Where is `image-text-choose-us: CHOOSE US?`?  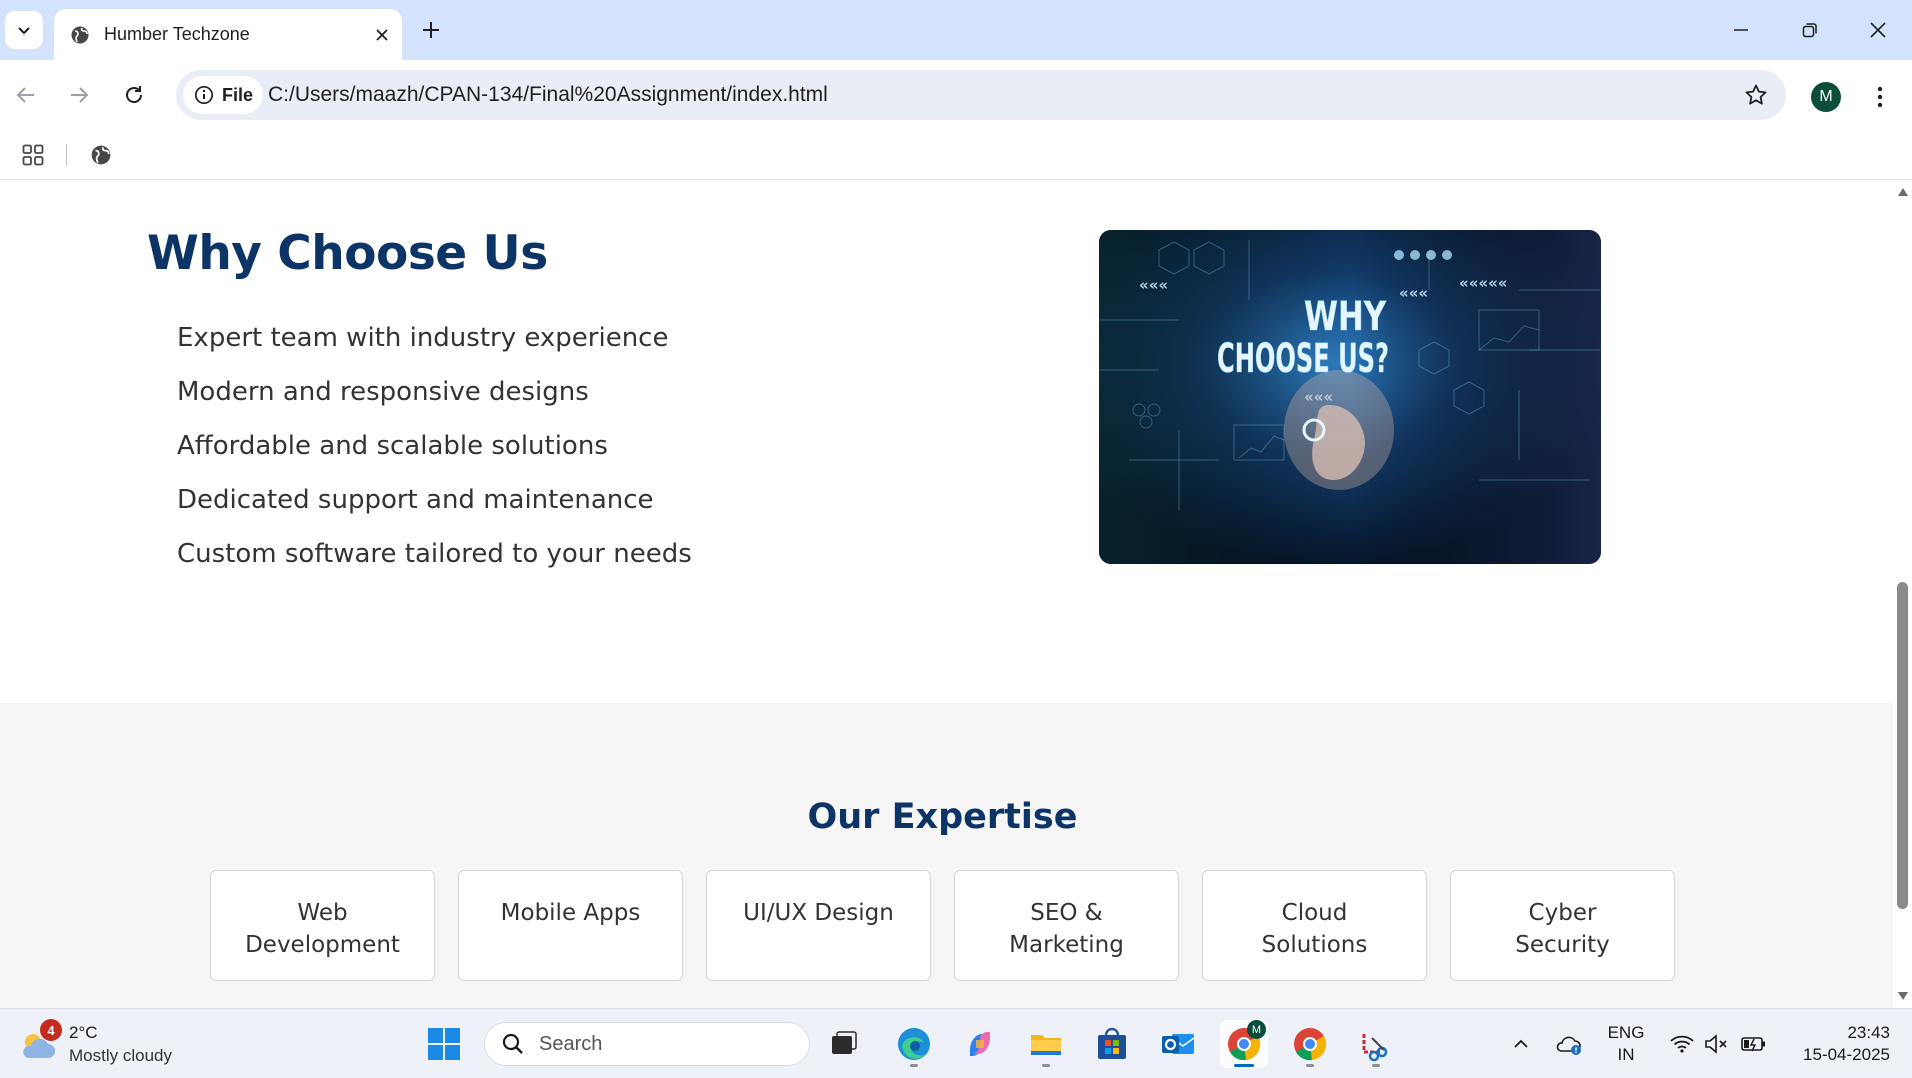 image-text-choose-us: CHOOSE US? is located at coordinates (1303, 359).